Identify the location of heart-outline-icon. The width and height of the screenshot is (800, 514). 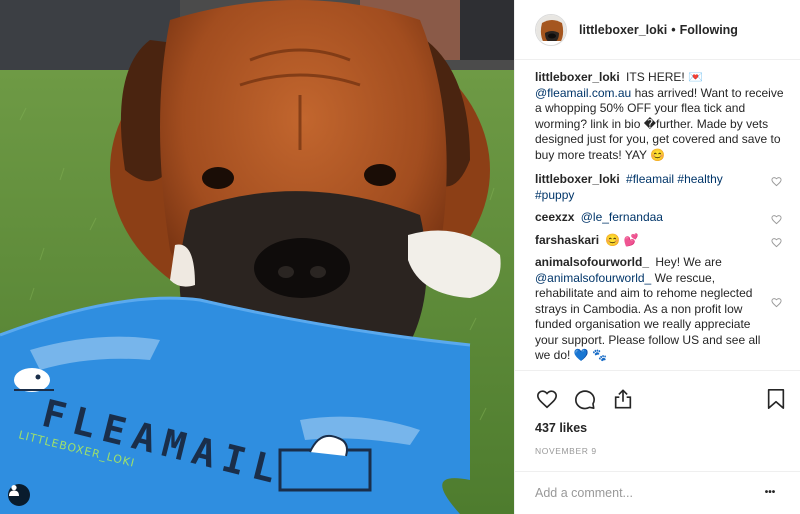
(547, 399).